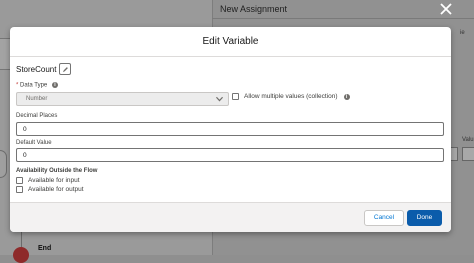  I want to click on available-output-row: Available for output, so click(50, 189).